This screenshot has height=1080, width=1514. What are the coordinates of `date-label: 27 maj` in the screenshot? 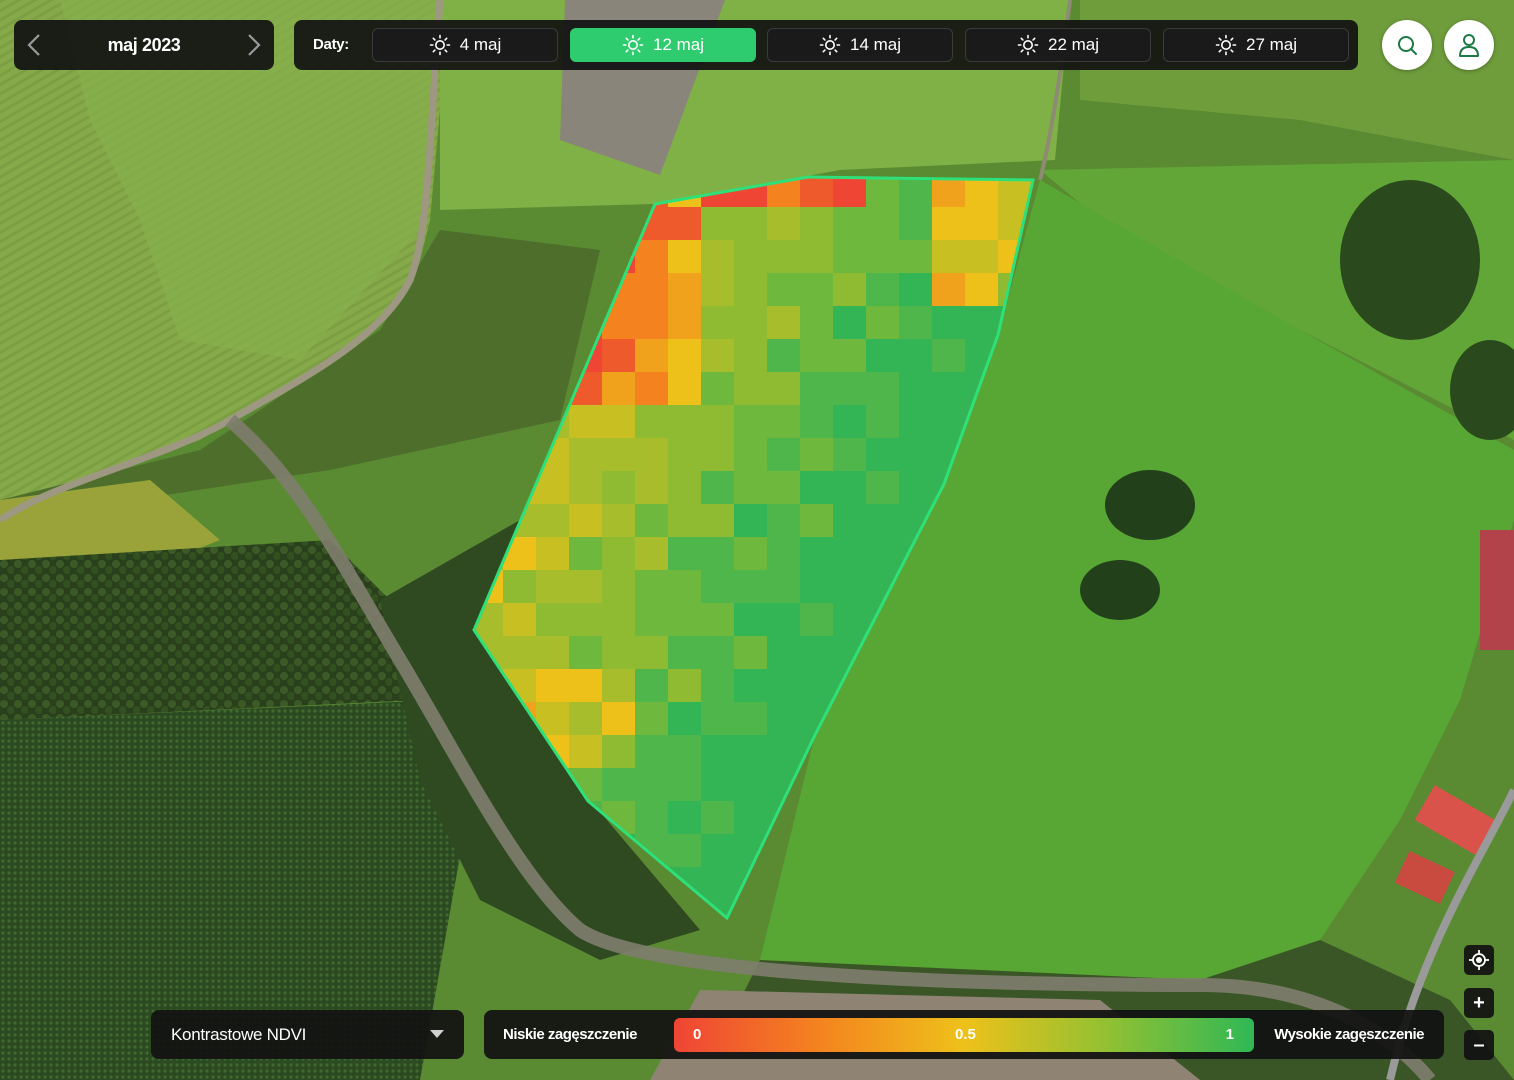 It's located at (1271, 44).